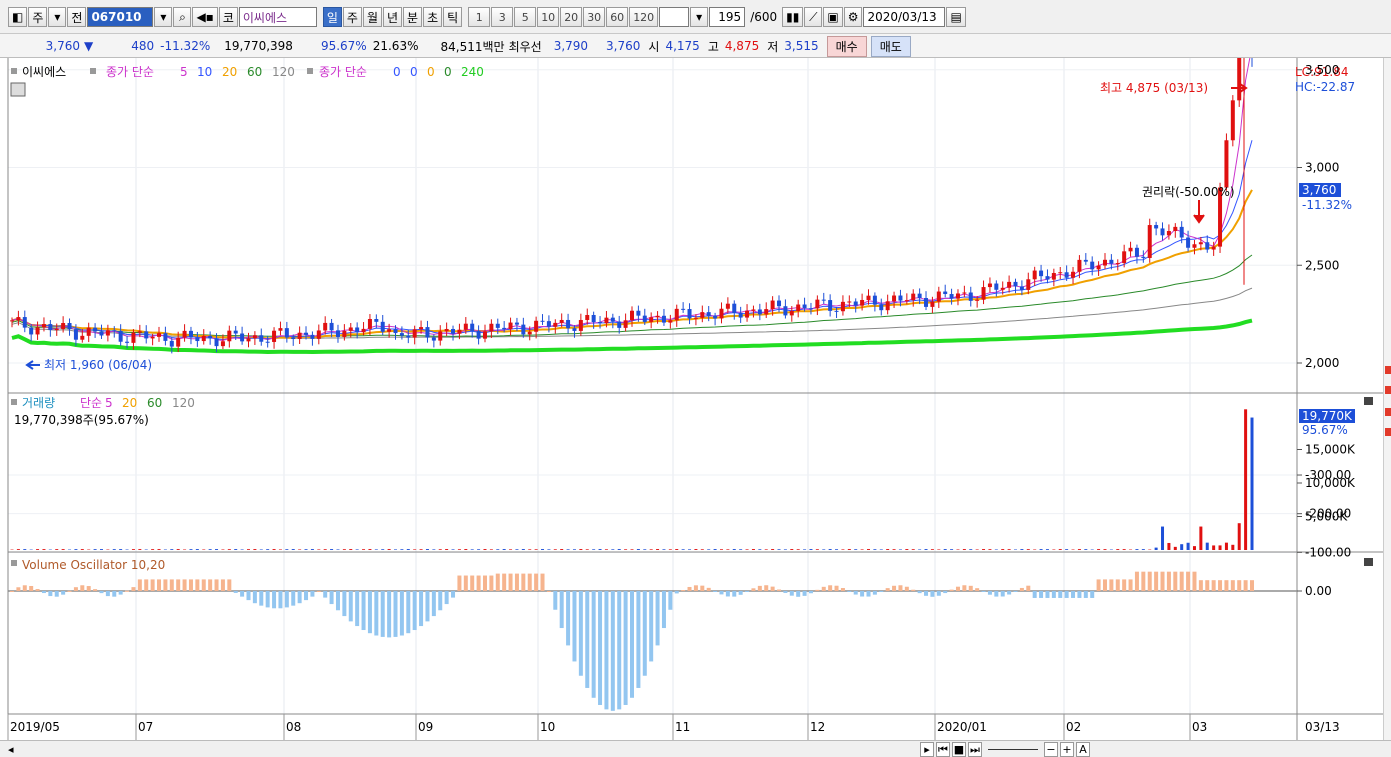 The width and height of the screenshot is (1391, 757). I want to click on period-button: 년, so click(393, 17).